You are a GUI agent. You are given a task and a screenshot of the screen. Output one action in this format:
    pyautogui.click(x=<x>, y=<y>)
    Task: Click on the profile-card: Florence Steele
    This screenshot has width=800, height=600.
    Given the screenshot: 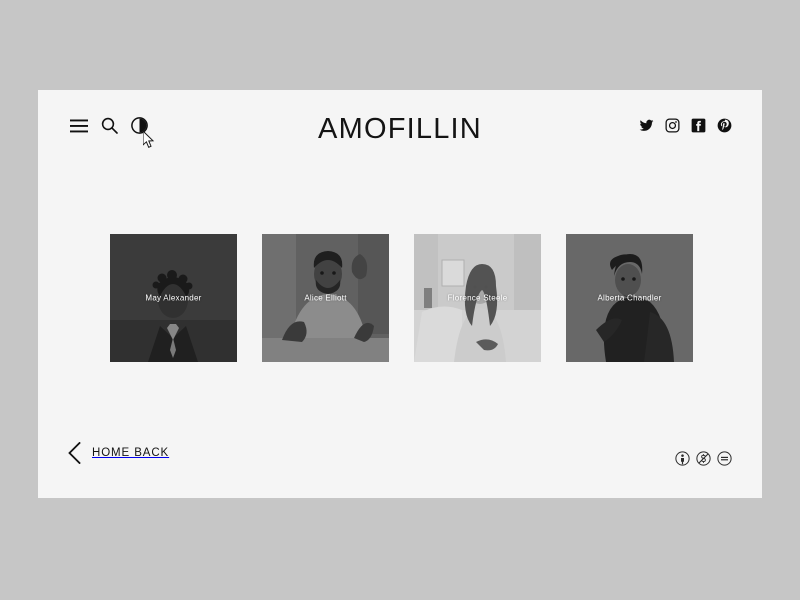 What is the action you would take?
    pyautogui.click(x=477, y=298)
    